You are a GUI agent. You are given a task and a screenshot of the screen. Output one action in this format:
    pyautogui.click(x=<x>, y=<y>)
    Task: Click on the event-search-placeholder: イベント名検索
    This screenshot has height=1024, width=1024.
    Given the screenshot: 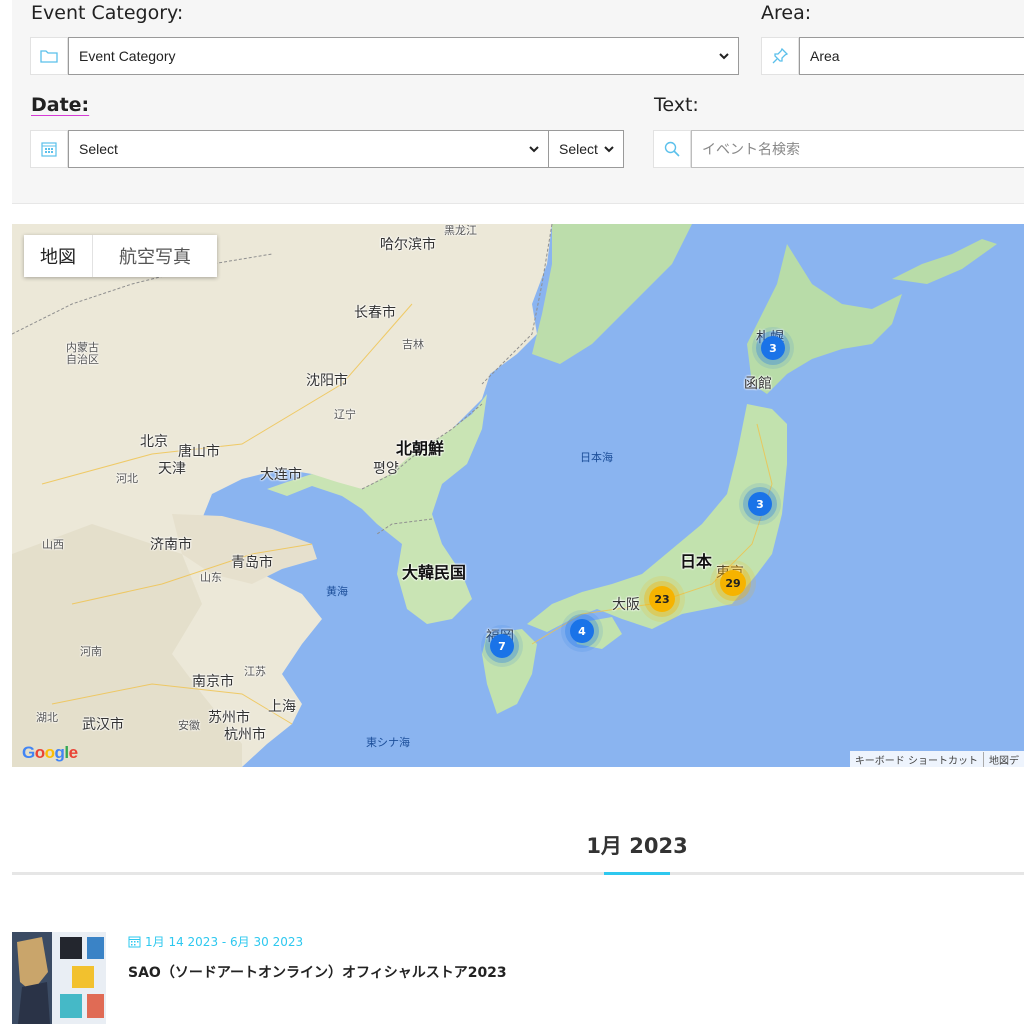 What is the action you would take?
    pyautogui.click(x=751, y=150)
    